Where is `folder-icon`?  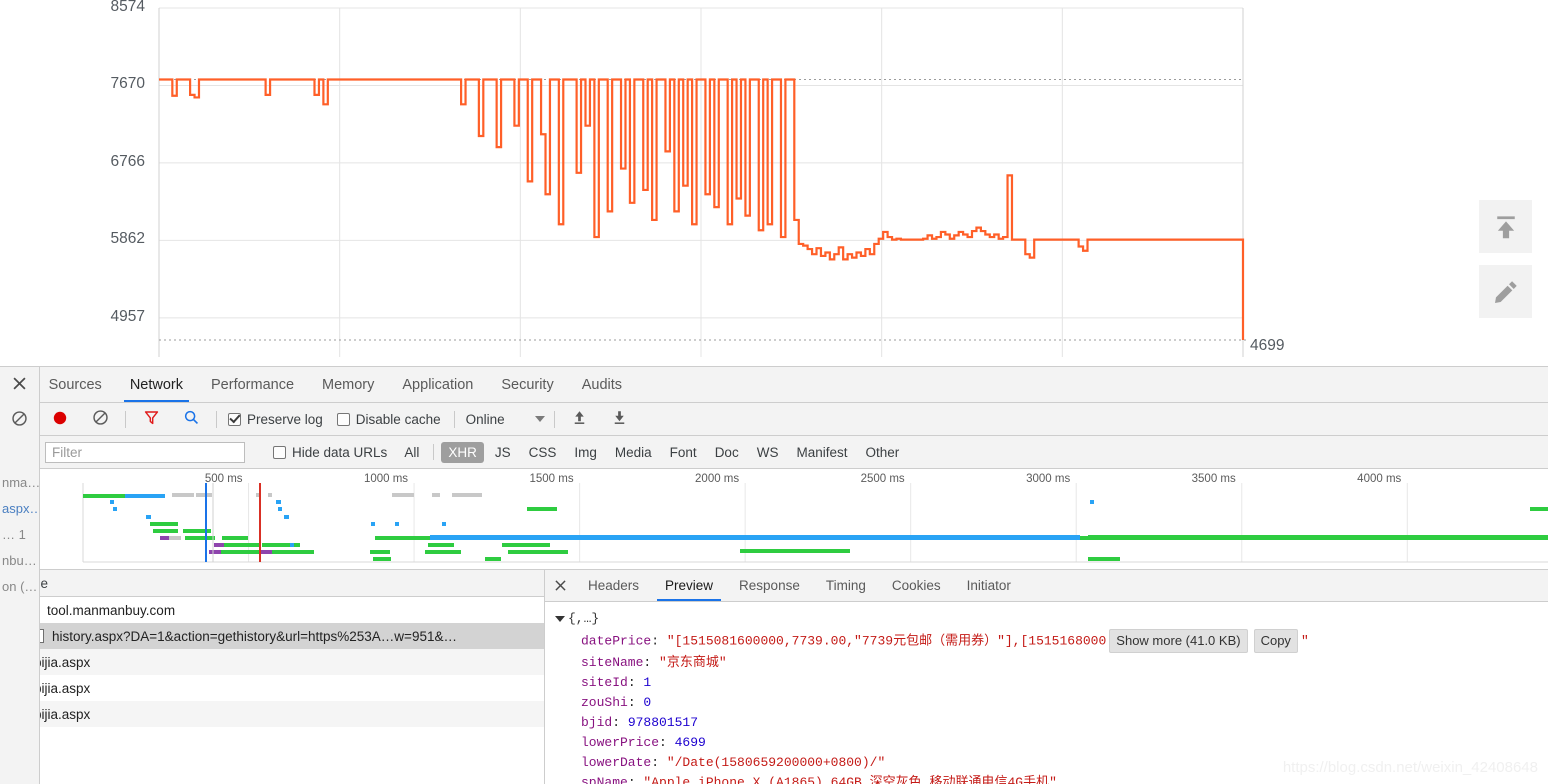
folder-icon is located at coordinates (33, 610).